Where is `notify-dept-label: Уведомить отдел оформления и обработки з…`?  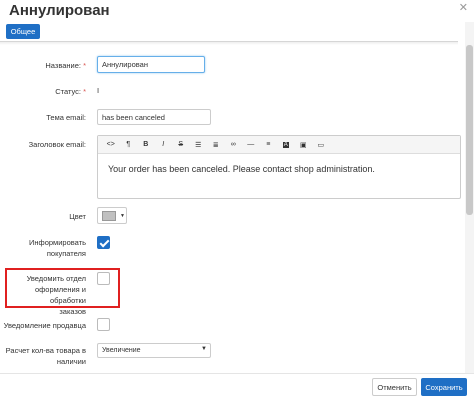 notify-dept-label: Уведомить отдел оформления и обработки з… is located at coordinates (56, 295).